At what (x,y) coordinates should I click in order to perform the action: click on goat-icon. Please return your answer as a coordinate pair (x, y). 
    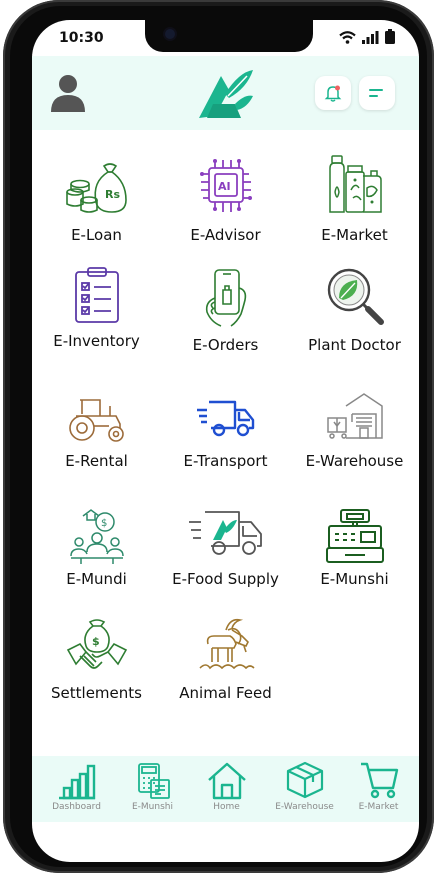
    Looking at the image, I should click on (226, 644).